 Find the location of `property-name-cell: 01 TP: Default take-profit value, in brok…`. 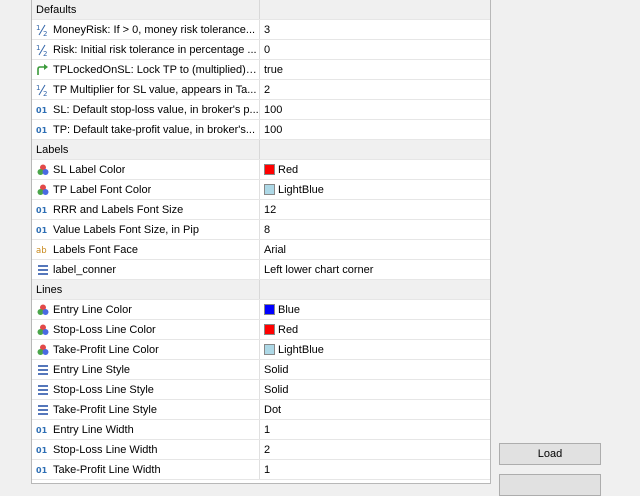

property-name-cell: 01 TP: Default take-profit value, in brok… is located at coordinates (146, 129).